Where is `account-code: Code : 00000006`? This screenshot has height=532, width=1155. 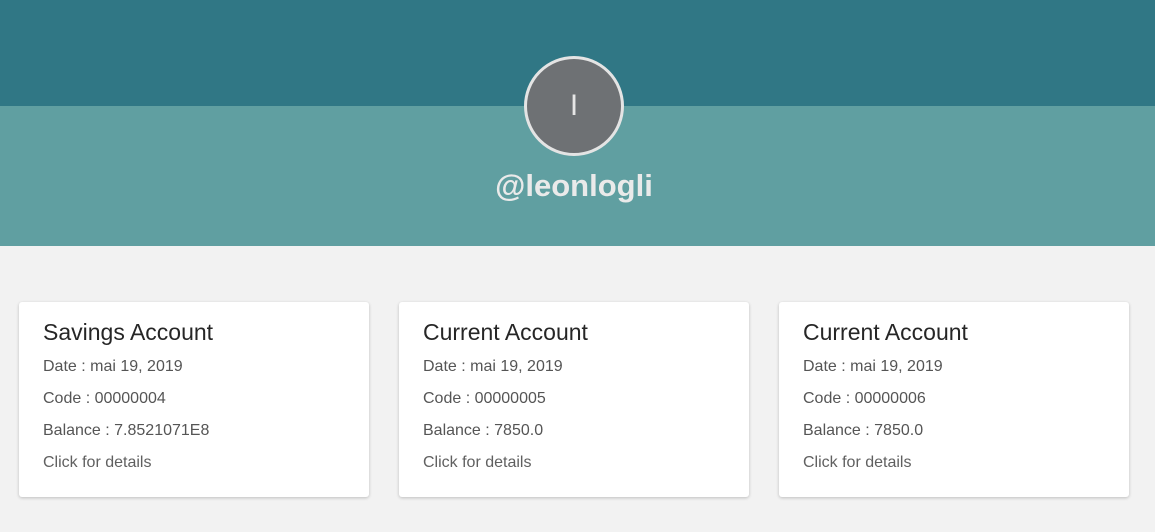 account-code: Code : 00000006 is located at coordinates (864, 398).